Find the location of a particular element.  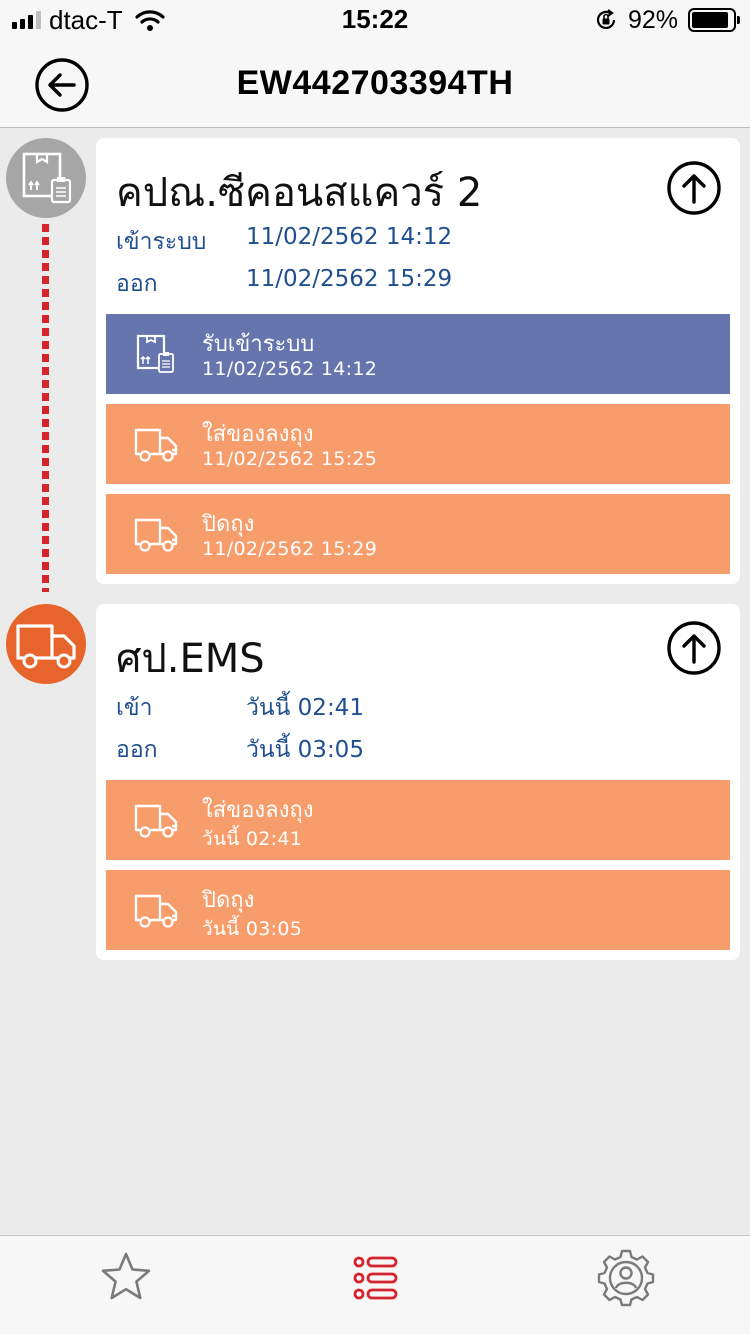

star-icon is located at coordinates (126, 1278).